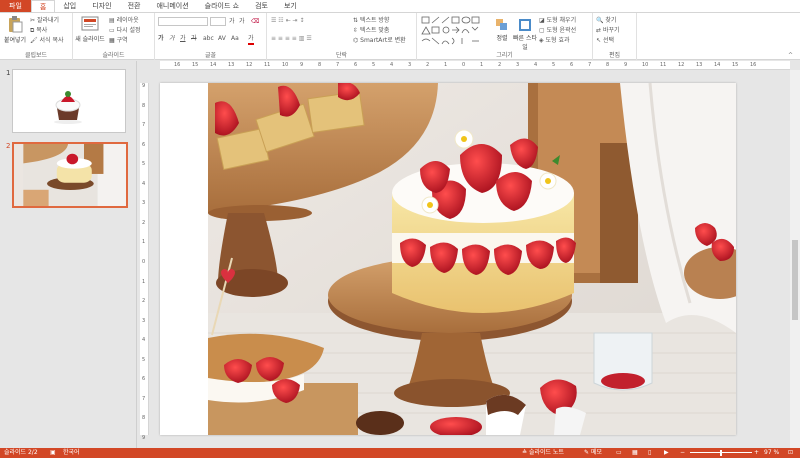 The image size is (800, 458). What do you see at coordinates (608, 40) in the screenshot?
I see `select-label: 선택` at bounding box center [608, 40].